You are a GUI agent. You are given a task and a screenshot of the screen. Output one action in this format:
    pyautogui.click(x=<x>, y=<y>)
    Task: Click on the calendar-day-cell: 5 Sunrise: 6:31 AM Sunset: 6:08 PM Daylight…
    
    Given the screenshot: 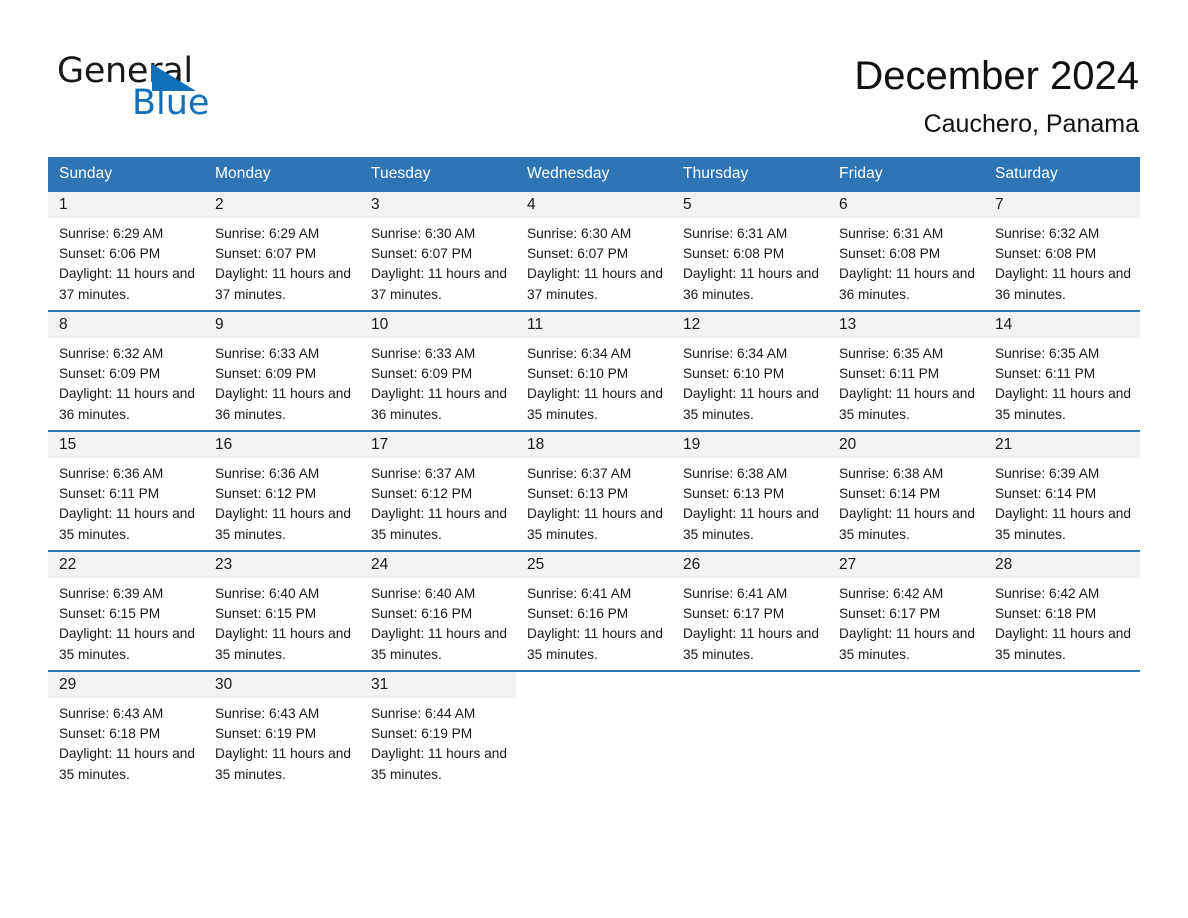 What is the action you would take?
    pyautogui.click(x=750, y=251)
    